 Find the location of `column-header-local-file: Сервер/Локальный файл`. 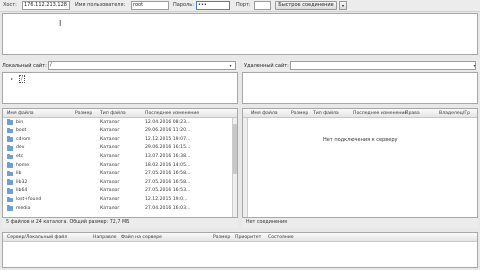

column-header-local-file: Сервер/Локальный файл is located at coordinates (37, 237).